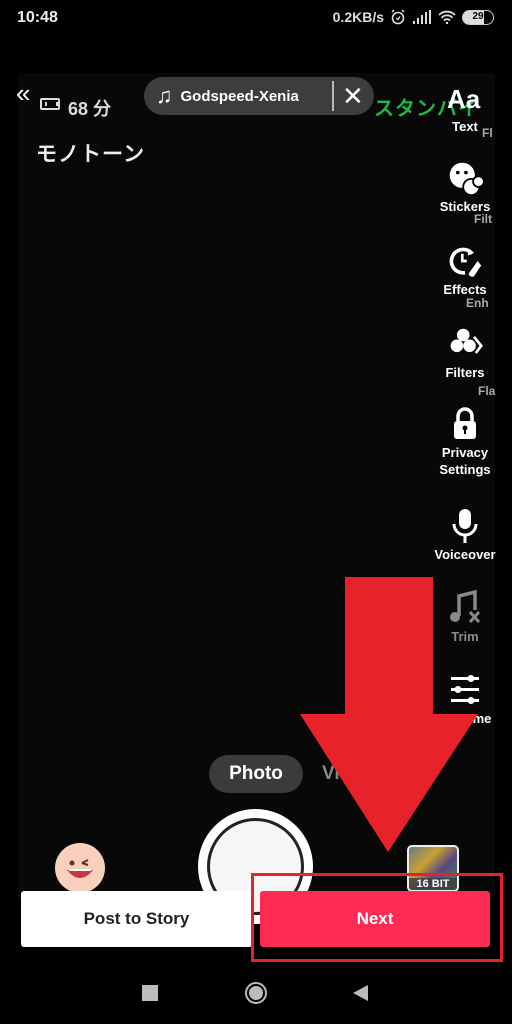 This screenshot has width=512, height=1024. I want to click on video-mono-text: モノトーン, so click(90, 154).